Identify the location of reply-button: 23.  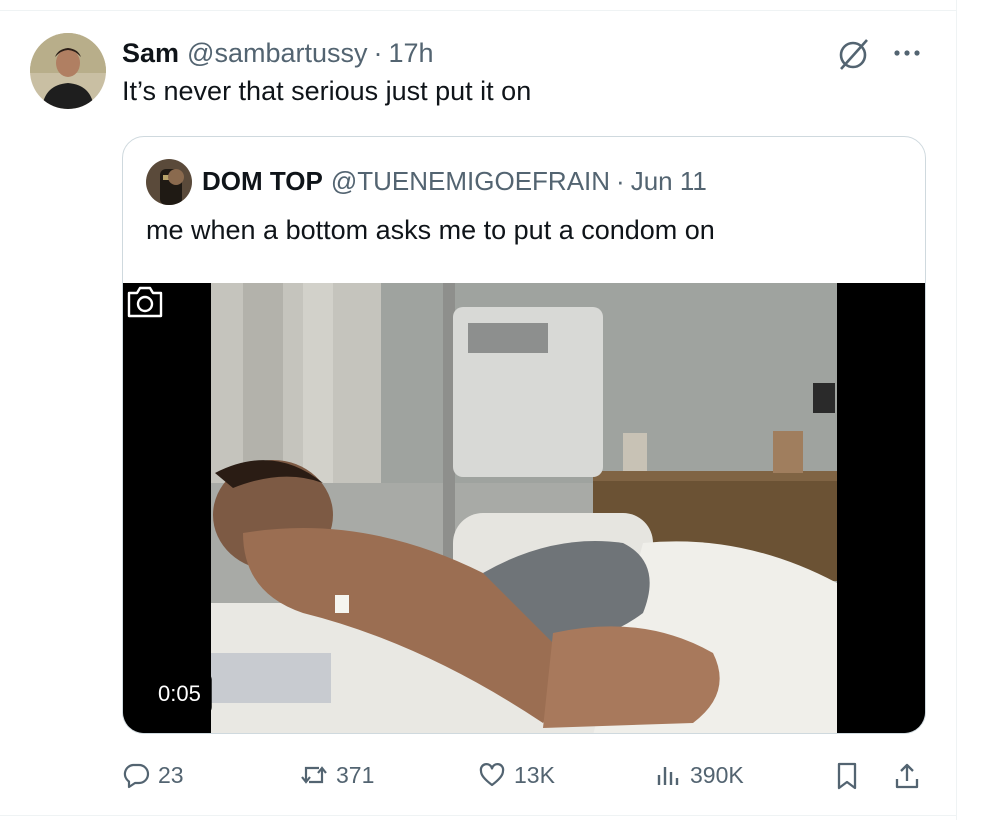
(153, 775).